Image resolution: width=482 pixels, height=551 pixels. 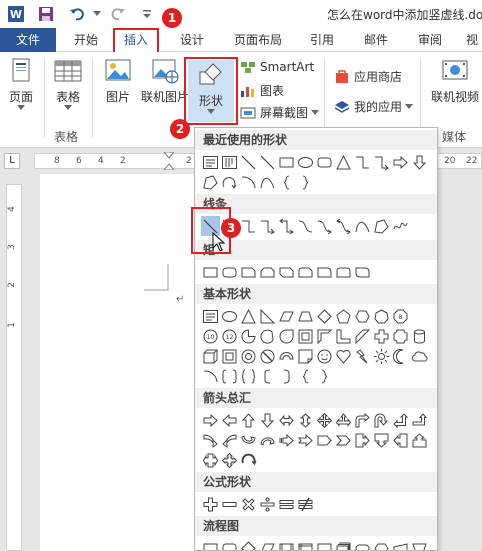 I want to click on shape-plus, so click(x=210, y=504).